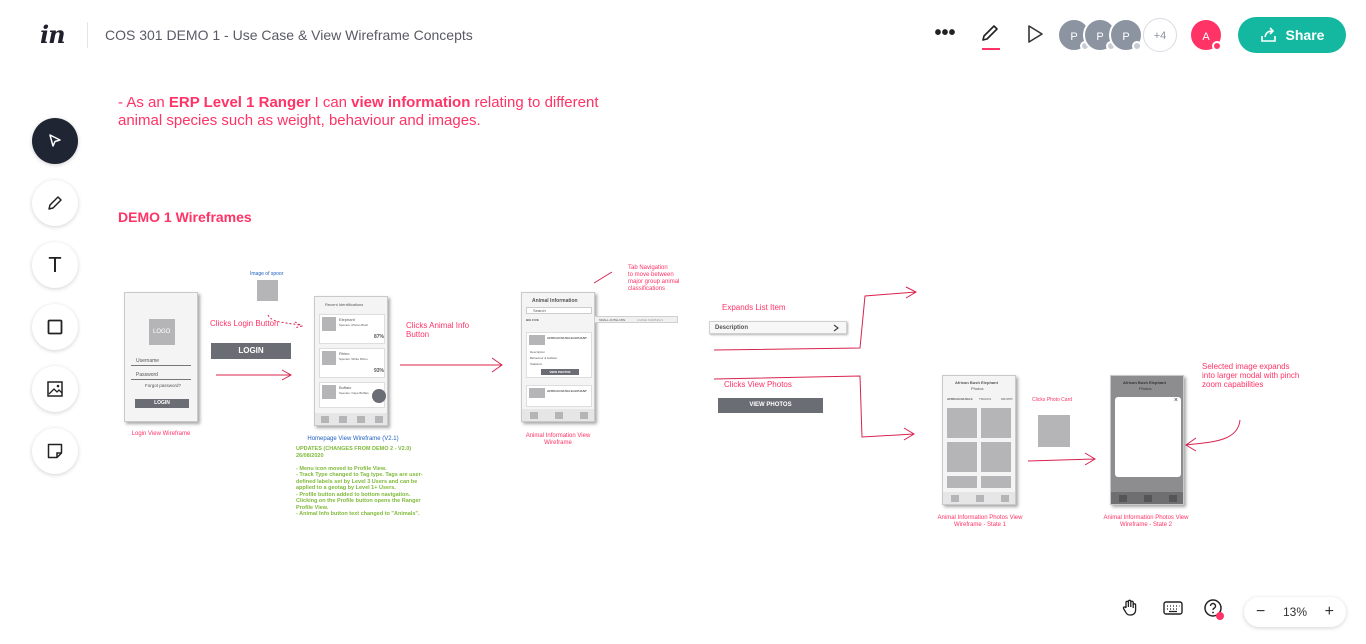 Image resolution: width=1366 pixels, height=644 pixels. Describe the element at coordinates (945, 35) in the screenshot. I see `more-options-icon: •••` at that location.